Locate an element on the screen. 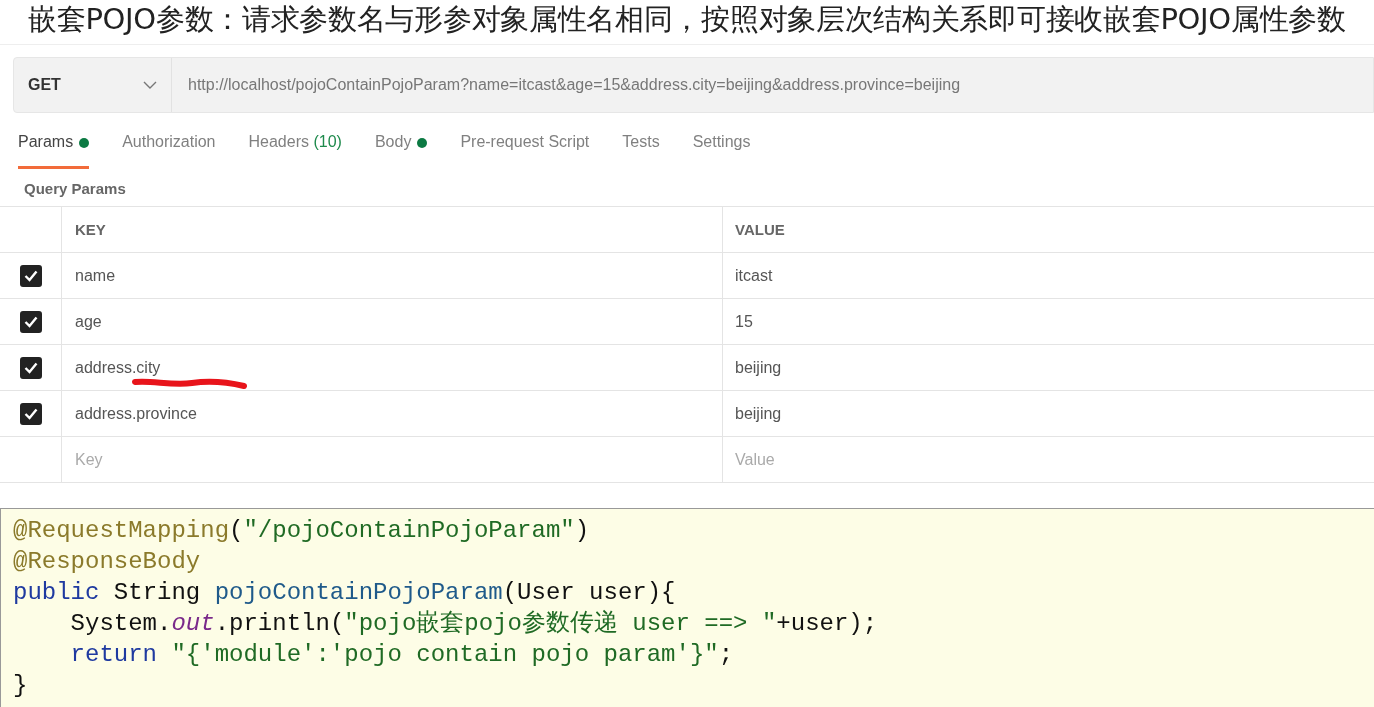 The height and width of the screenshot is (707, 1374). code-line: } is located at coordinates (20, 686).